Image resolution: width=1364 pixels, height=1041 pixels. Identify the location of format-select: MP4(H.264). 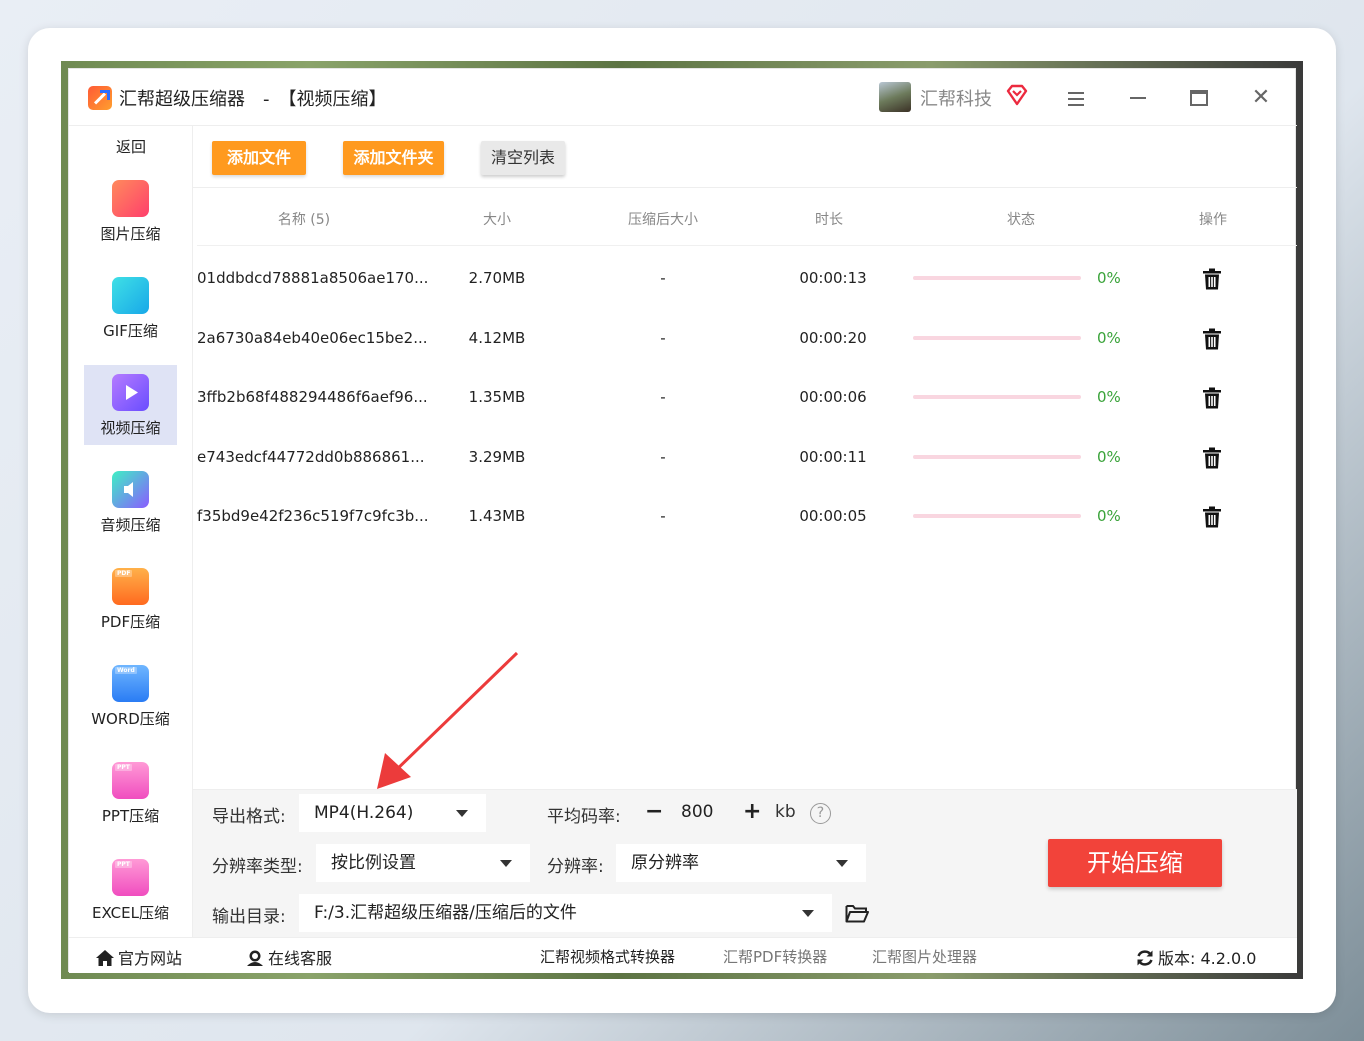
(392, 813).